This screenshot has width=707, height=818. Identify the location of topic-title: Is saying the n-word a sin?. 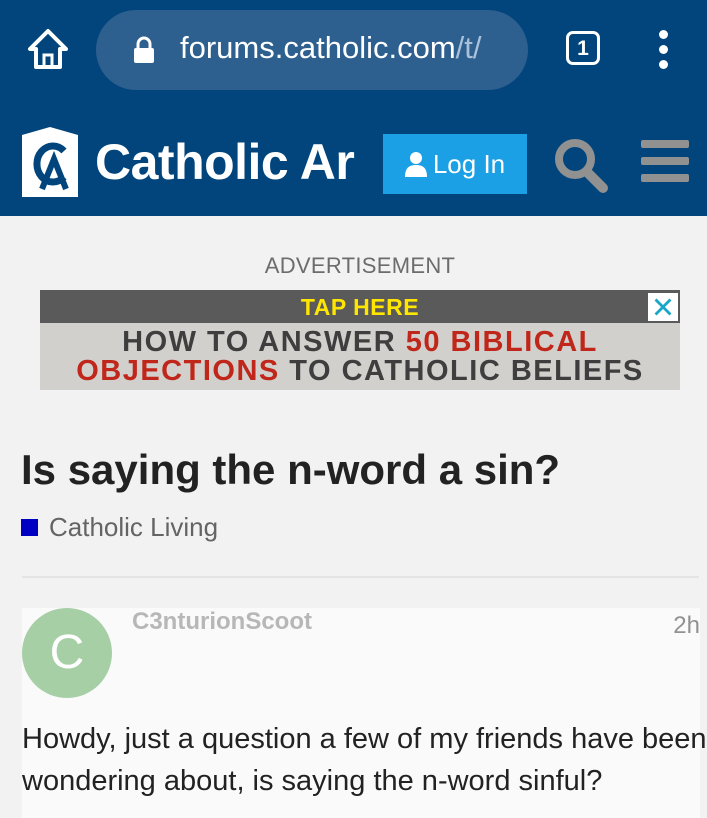
(290, 470).